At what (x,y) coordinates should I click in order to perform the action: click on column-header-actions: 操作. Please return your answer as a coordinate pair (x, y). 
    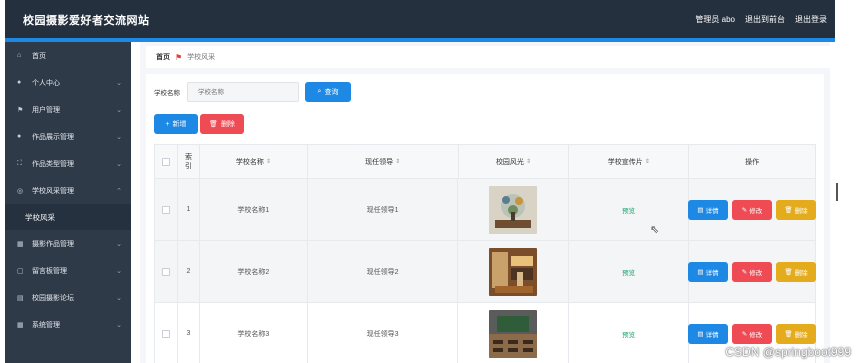
    Looking at the image, I should click on (752, 161).